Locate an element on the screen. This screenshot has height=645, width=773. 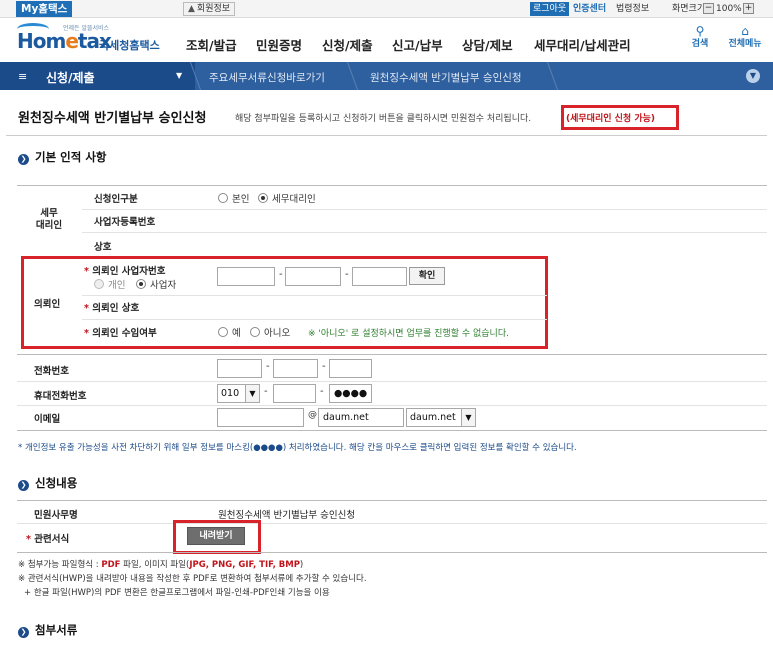
client-bizno-text: 의뢰인 사업자번호 is located at coordinates (129, 271).